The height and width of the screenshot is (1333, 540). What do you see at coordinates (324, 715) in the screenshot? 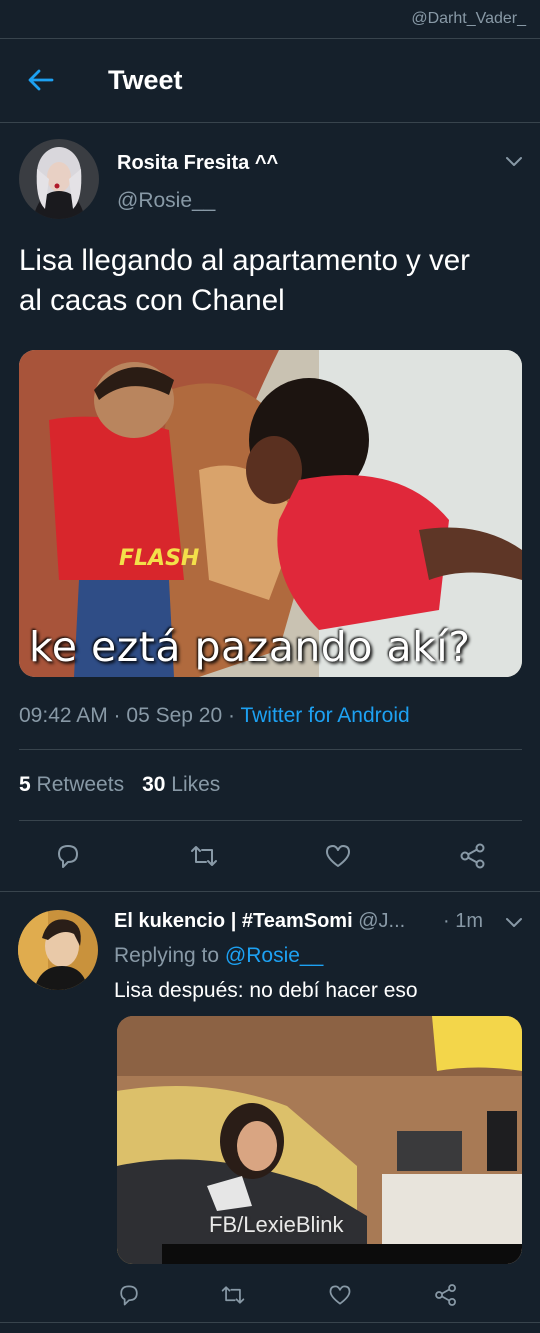
I see `tweet-source-link: Twitter for Android` at bounding box center [324, 715].